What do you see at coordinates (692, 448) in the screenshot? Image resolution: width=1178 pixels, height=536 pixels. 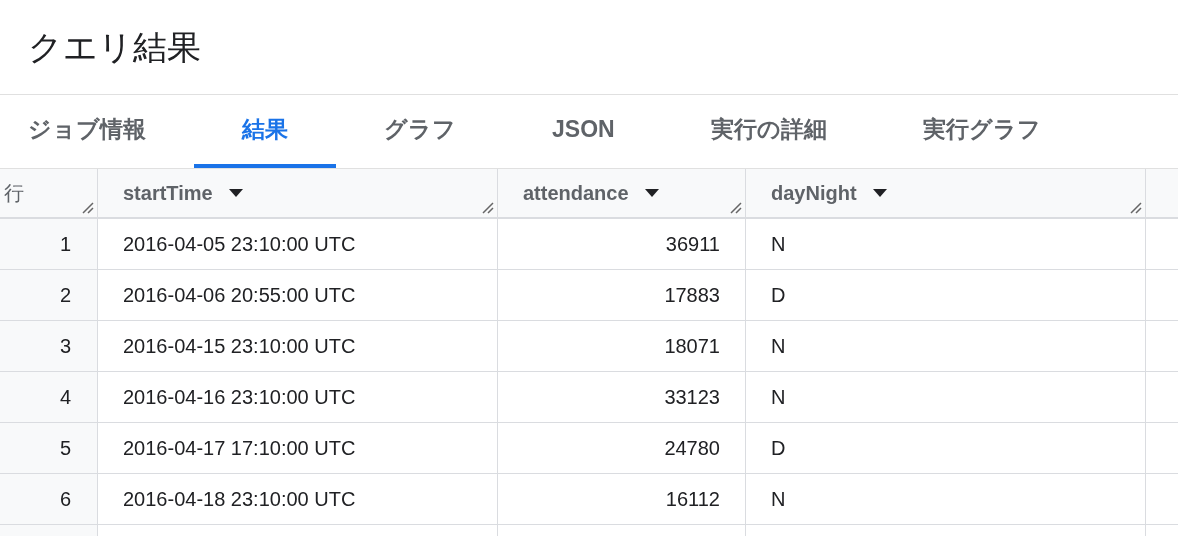 I see `table-cell-text: 24780` at bounding box center [692, 448].